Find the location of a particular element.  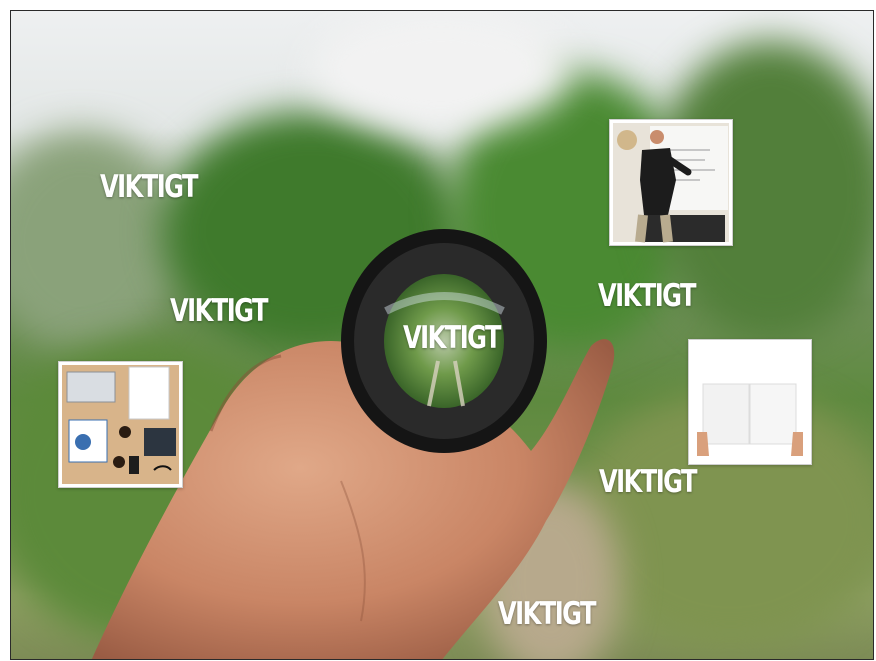

viktigt-label-6: VIKTIGT is located at coordinates (547, 614).